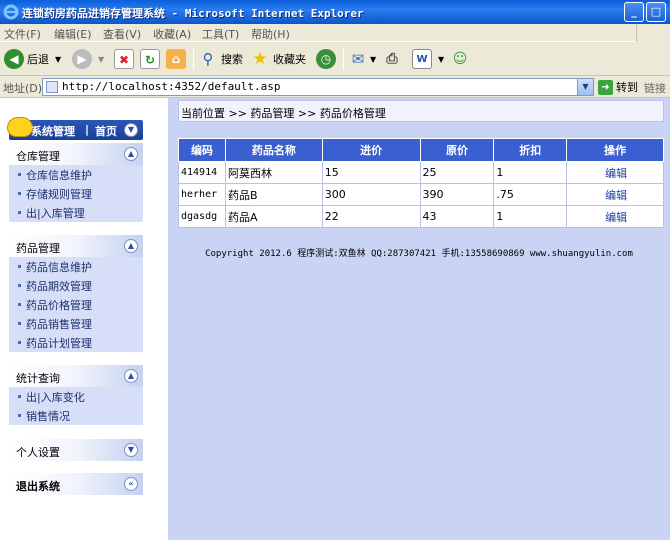 The image size is (670, 540). What do you see at coordinates (530, 150) in the screenshot?
I see `column-header-discount: 折扣` at bounding box center [530, 150].